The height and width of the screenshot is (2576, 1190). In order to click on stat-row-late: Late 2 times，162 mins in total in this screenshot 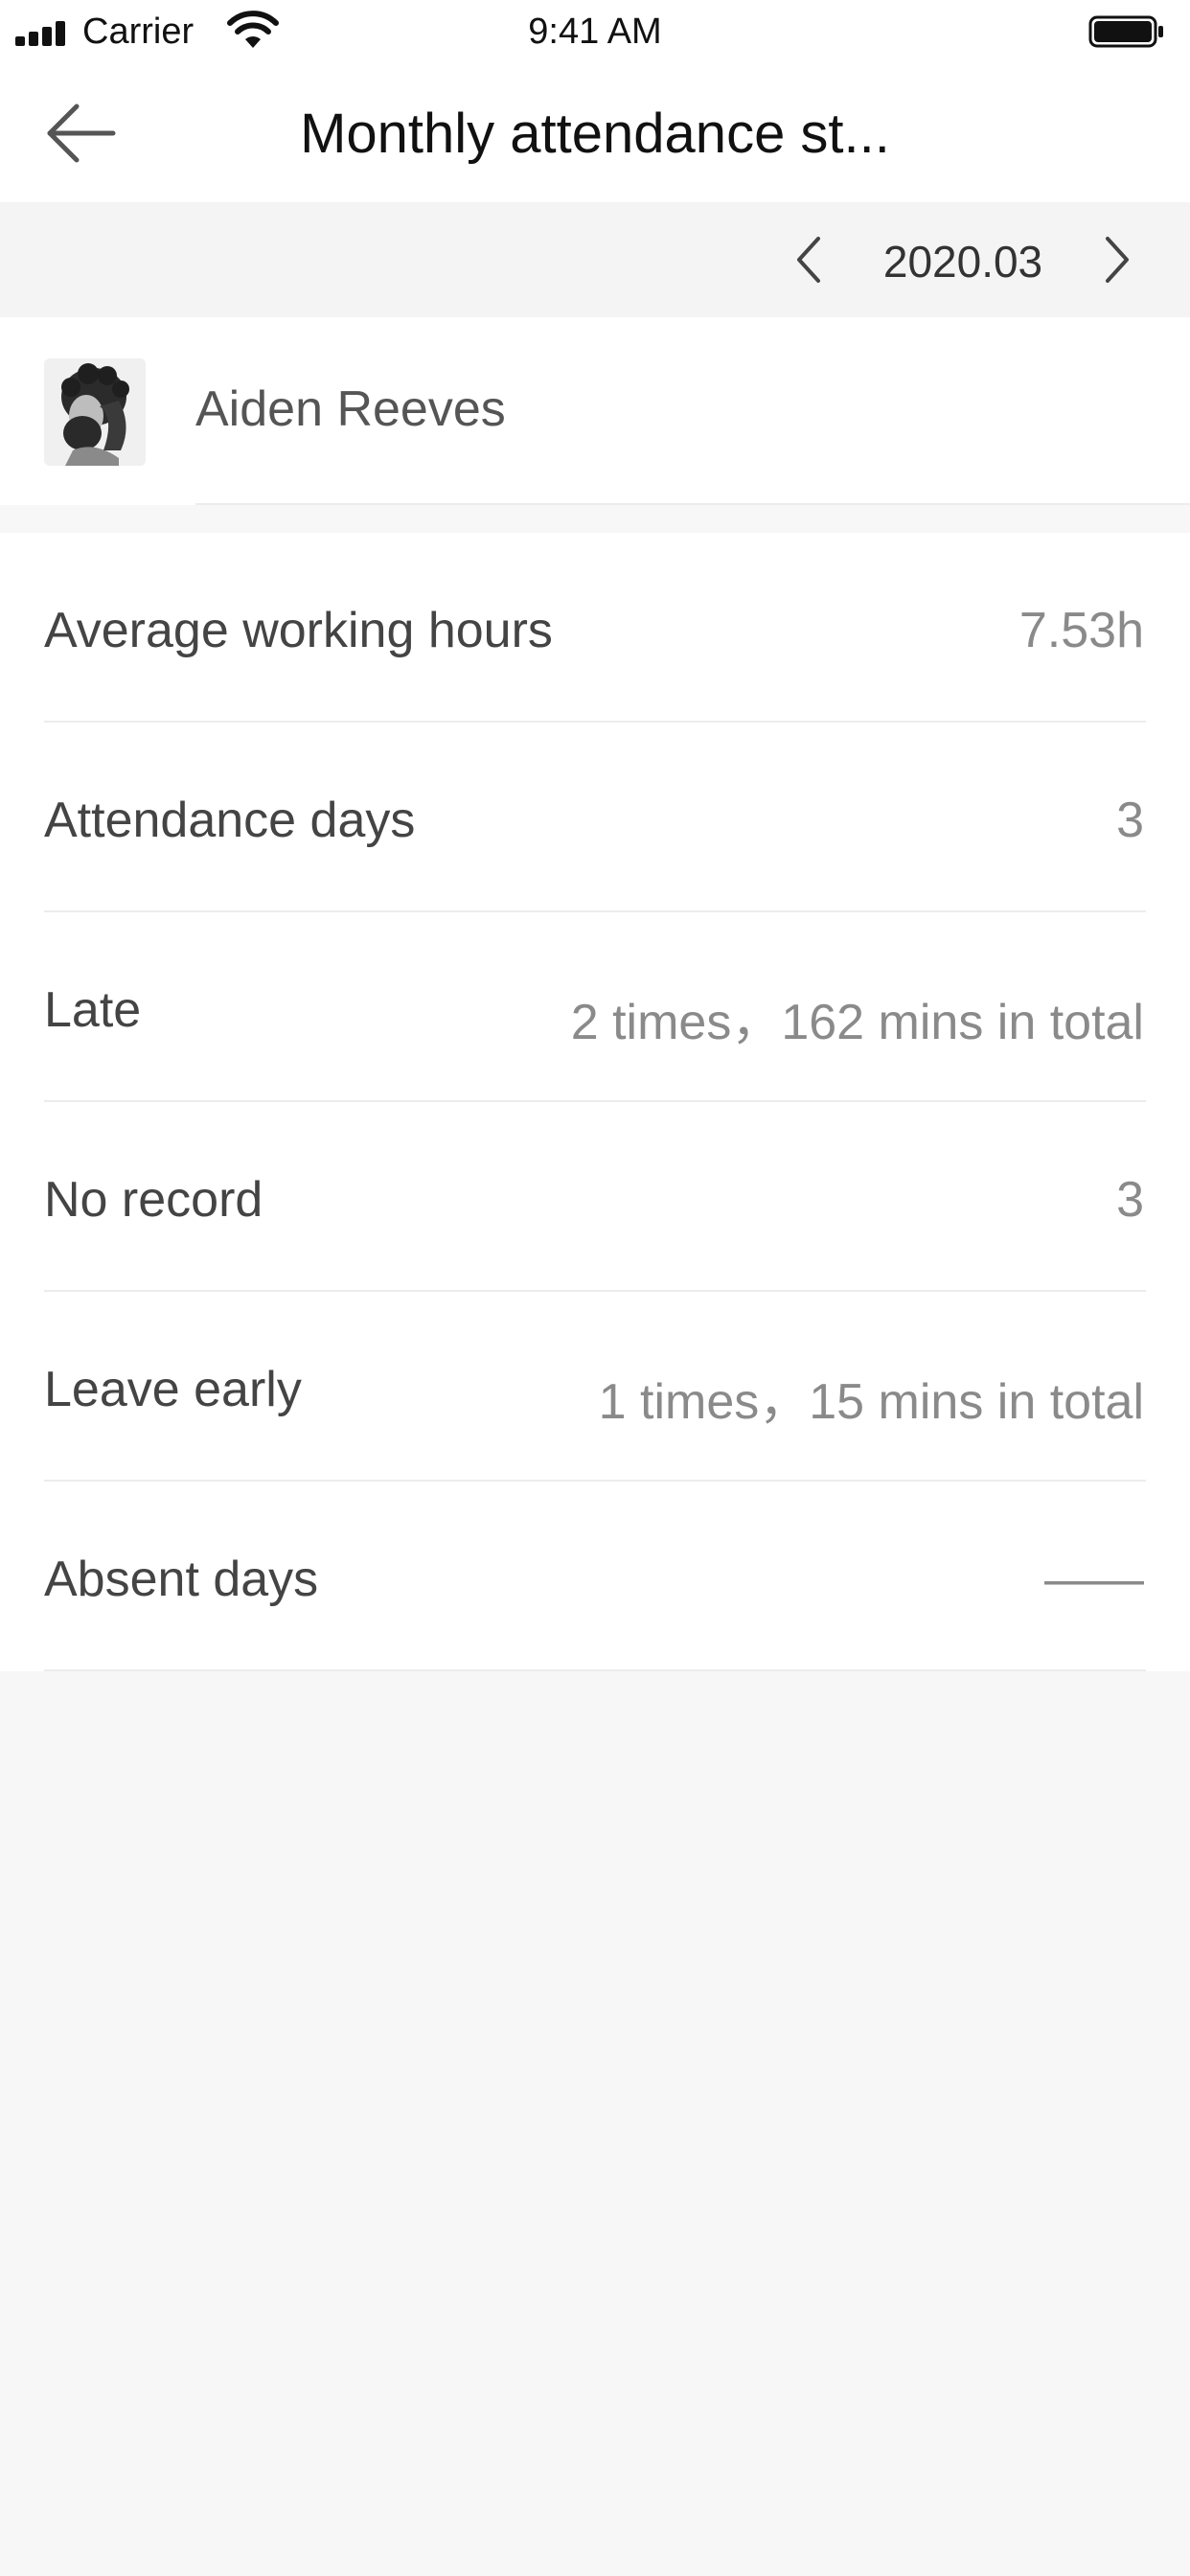, I will do `click(595, 1007)`.